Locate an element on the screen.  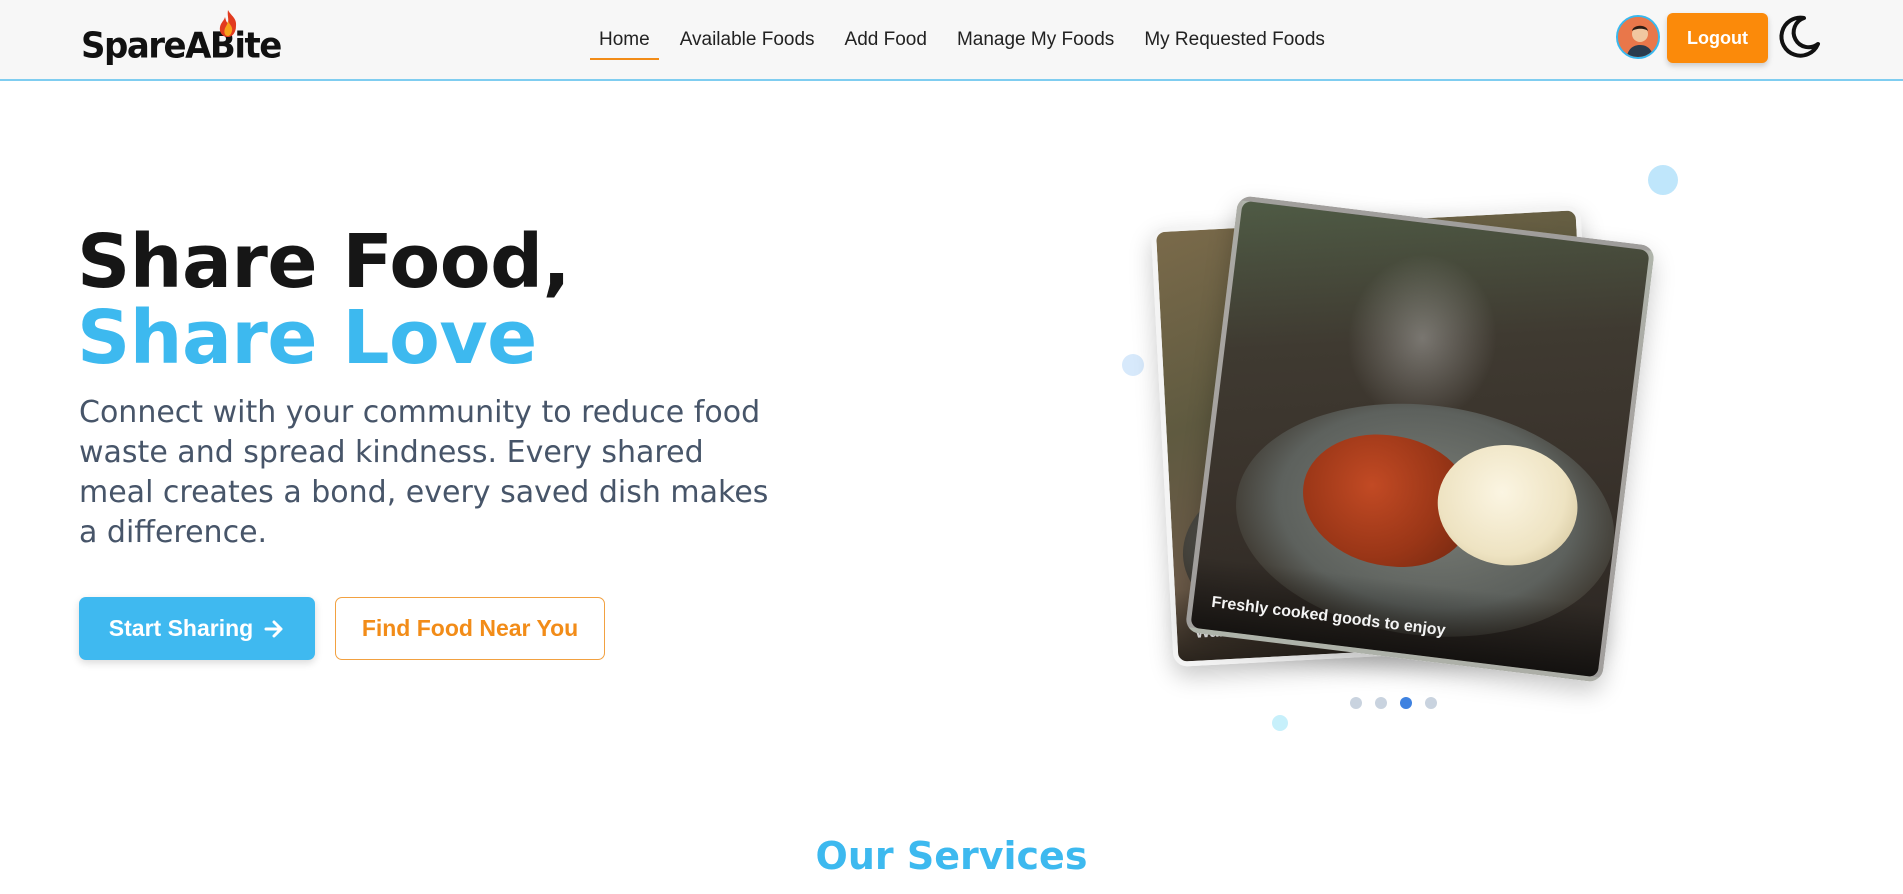
brand-name: SpareABite is located at coordinates (181, 46).